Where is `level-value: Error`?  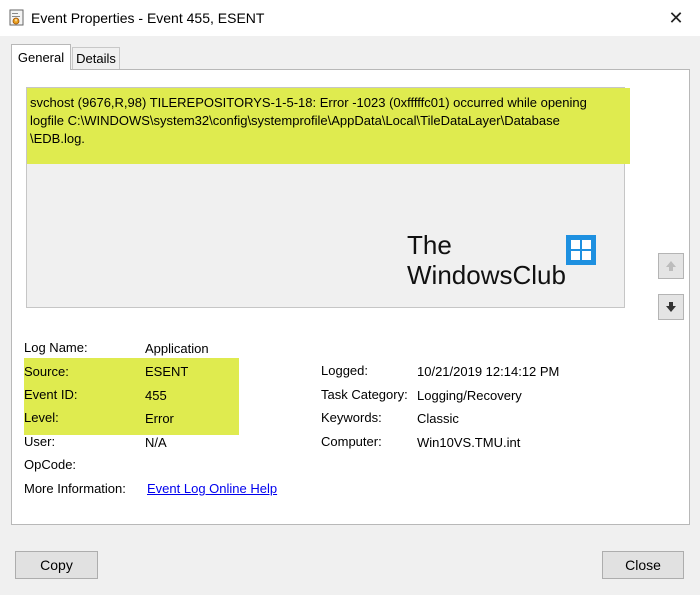
level-value: Error is located at coordinates (159, 418).